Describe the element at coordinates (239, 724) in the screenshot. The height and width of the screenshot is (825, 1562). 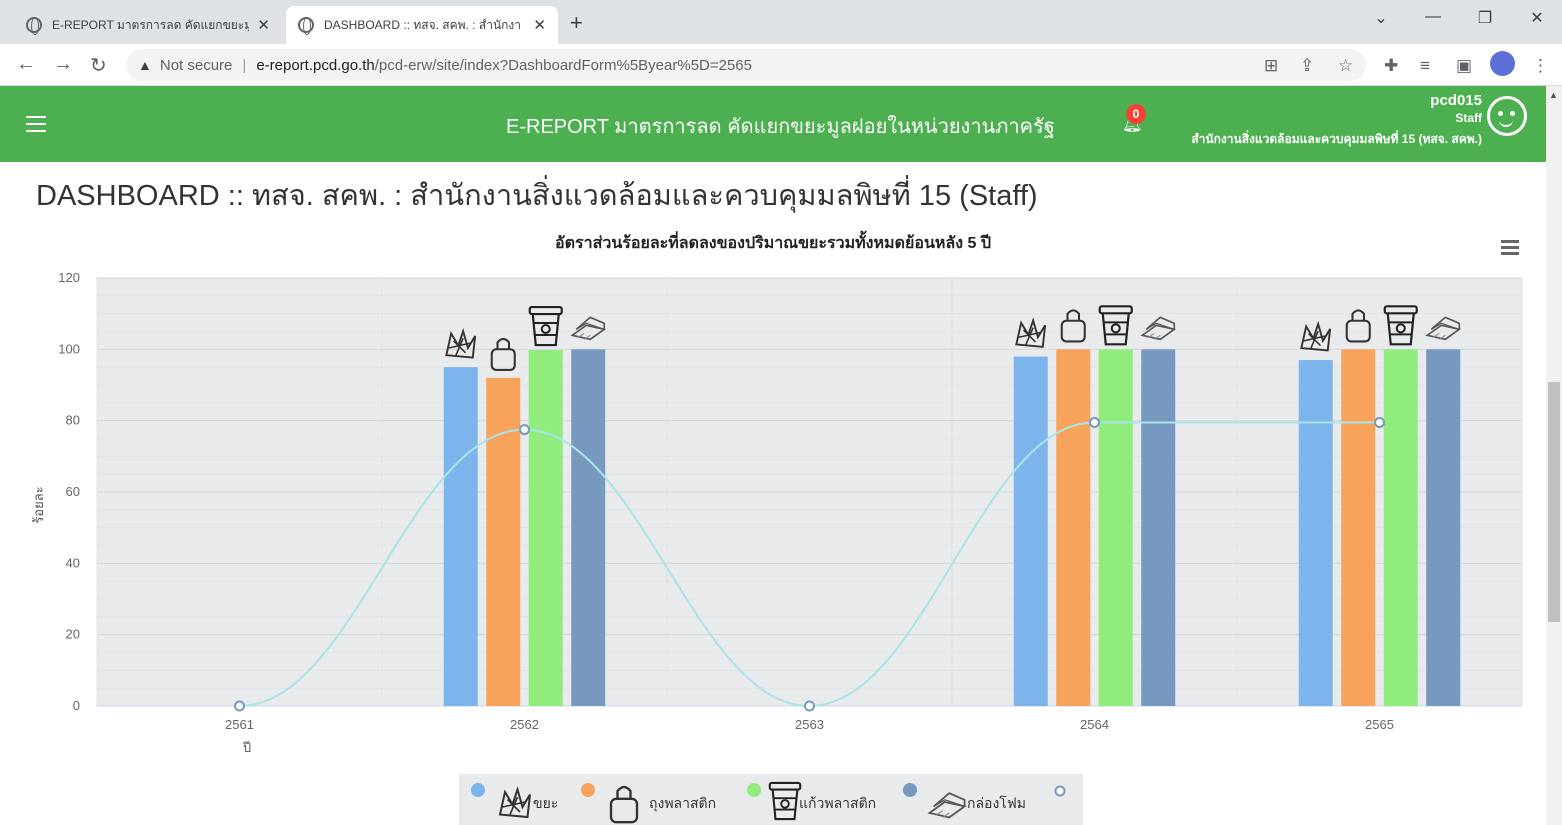
I see `x-tick-label: 2561` at that location.